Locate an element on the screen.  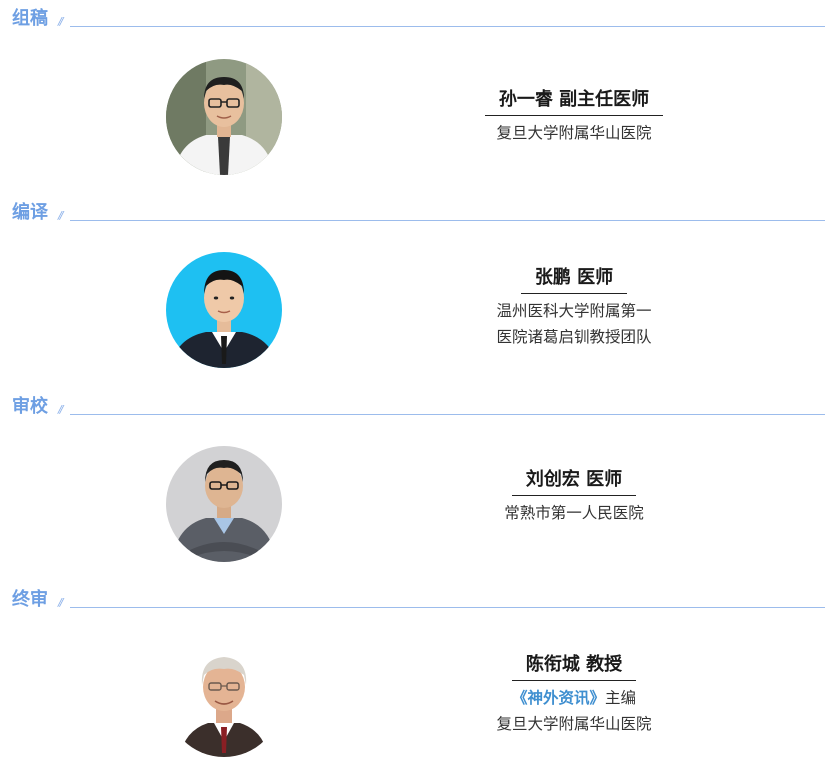
person-affiliation: 《神外资讯》主编 复旦大学附属华山医院 is located at coordinates (574, 711).